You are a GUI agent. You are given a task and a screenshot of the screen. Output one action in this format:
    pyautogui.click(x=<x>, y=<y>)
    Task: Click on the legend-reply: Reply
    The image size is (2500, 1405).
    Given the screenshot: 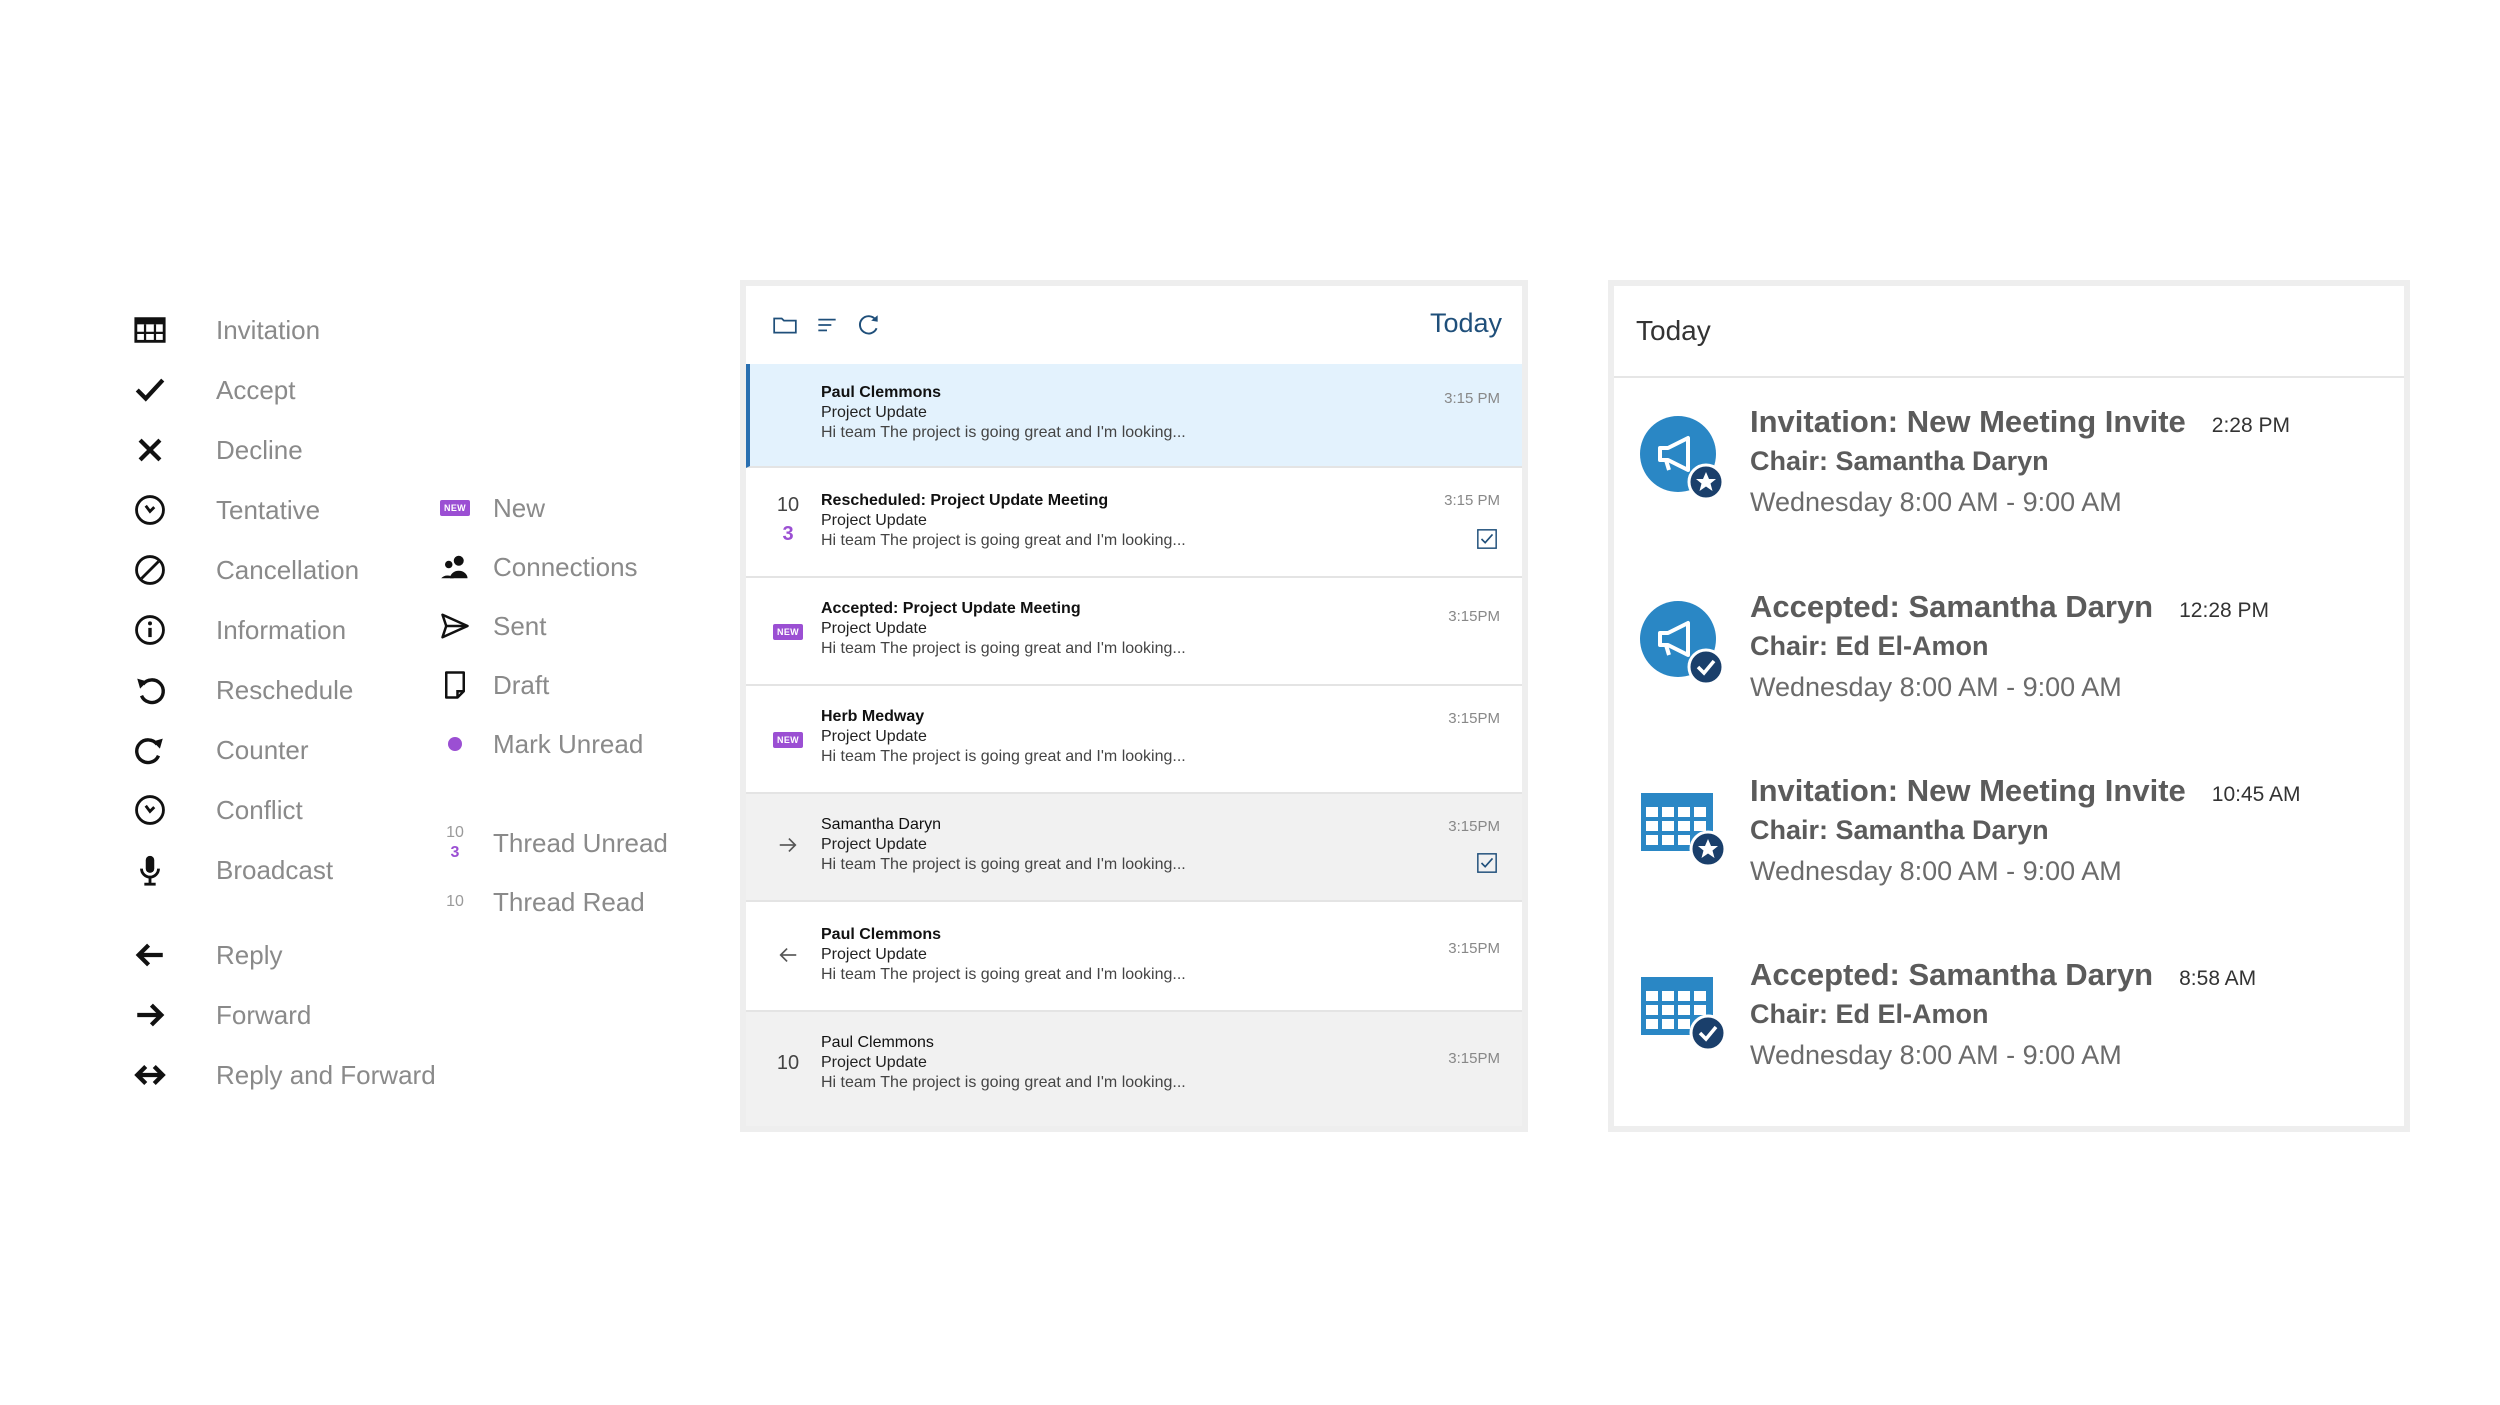 What is the action you would take?
    pyautogui.click(x=206, y=955)
    